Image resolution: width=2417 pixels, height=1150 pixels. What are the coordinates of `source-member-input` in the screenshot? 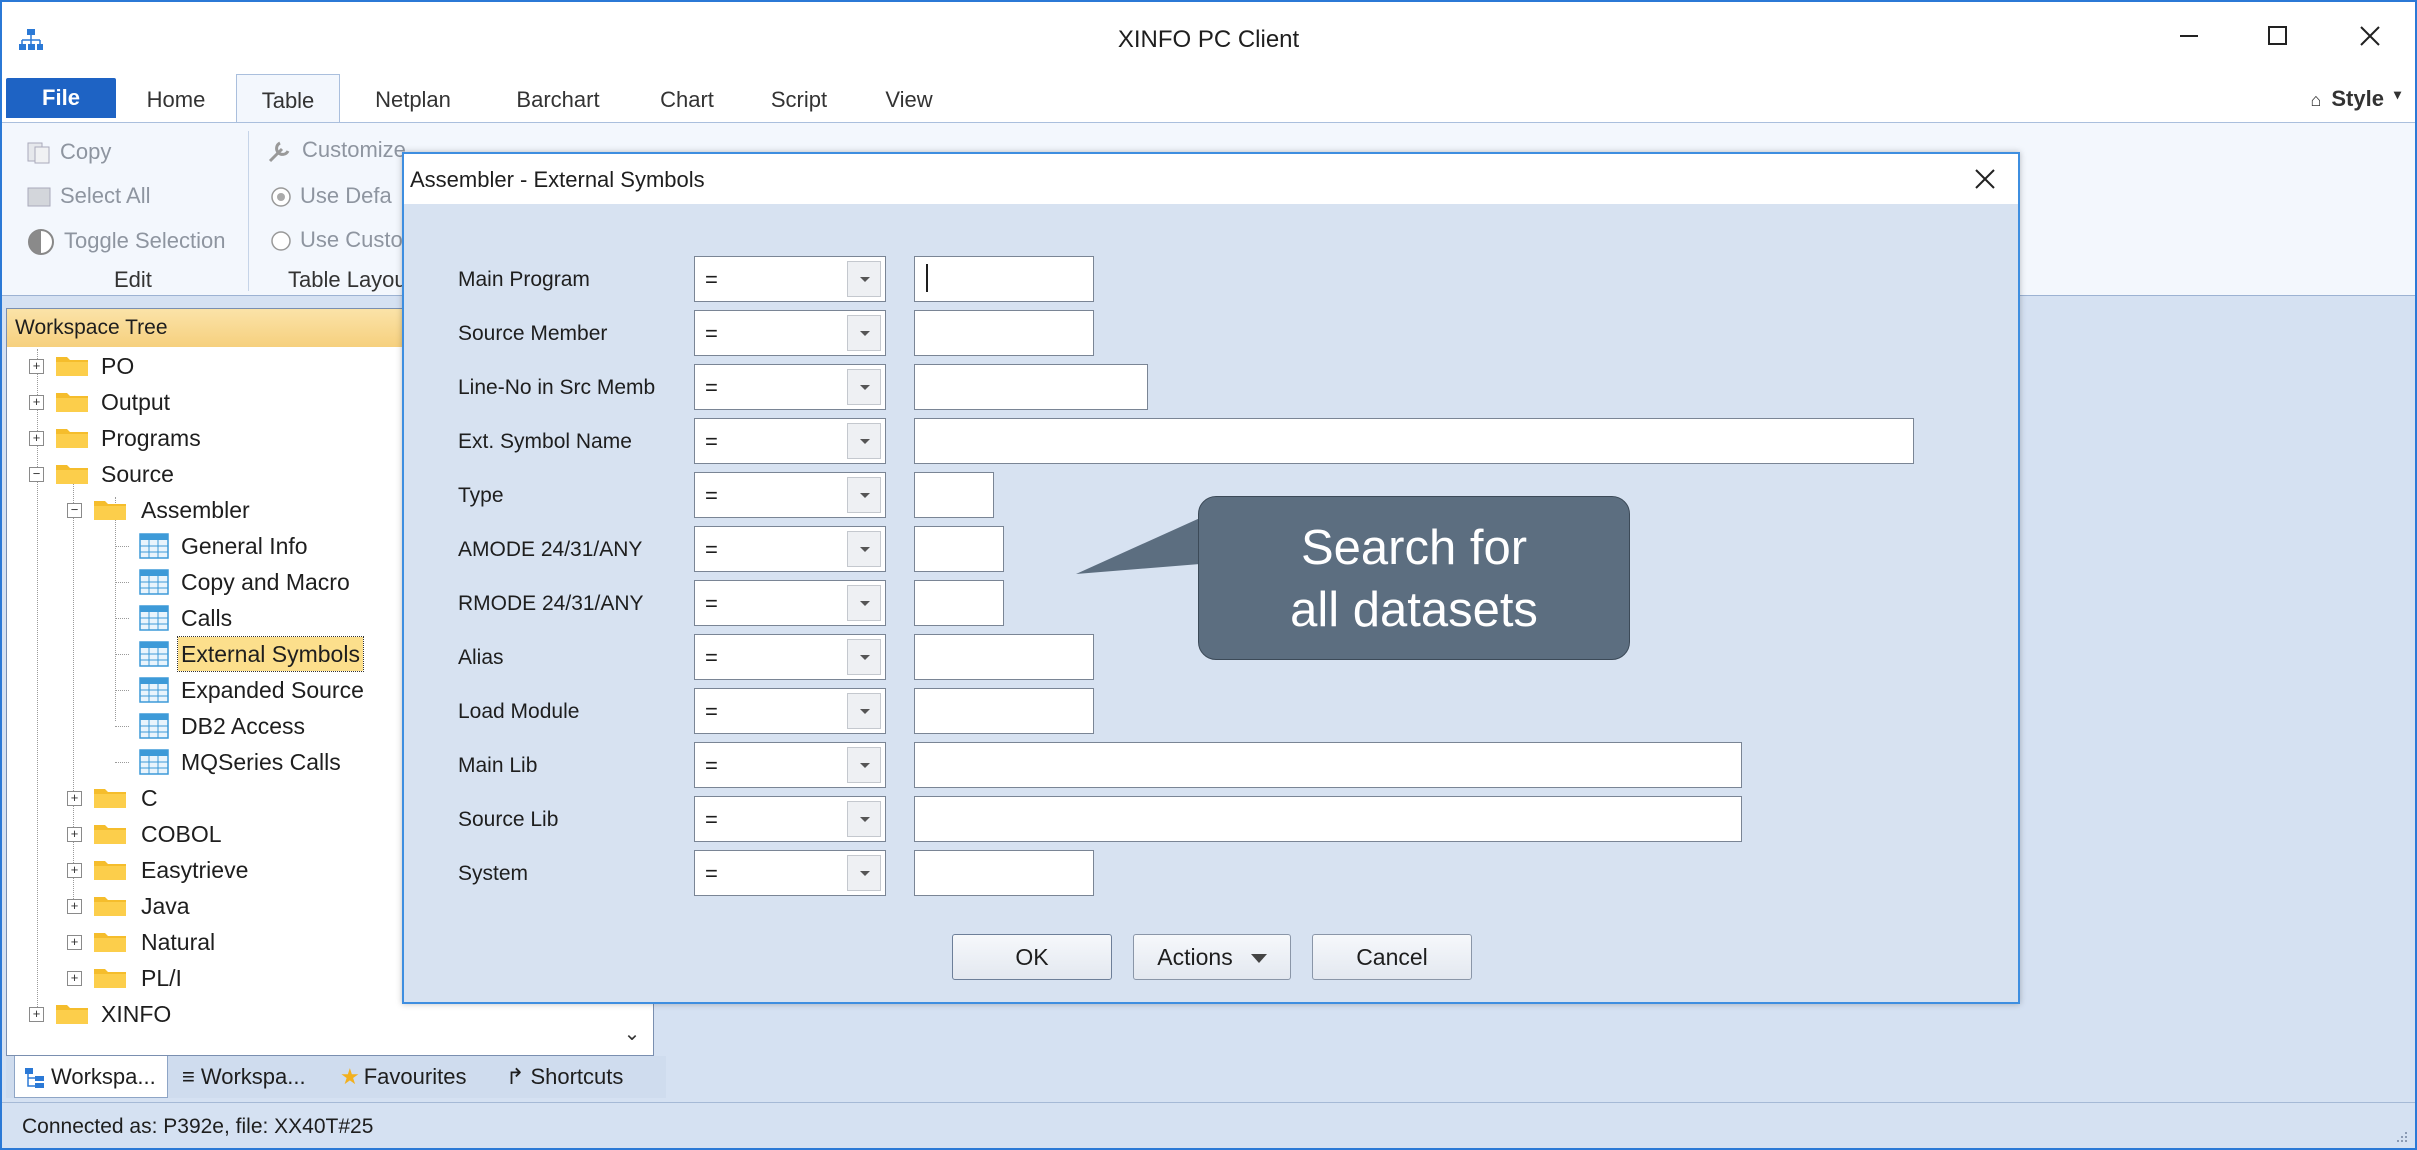 It's located at (1004, 333).